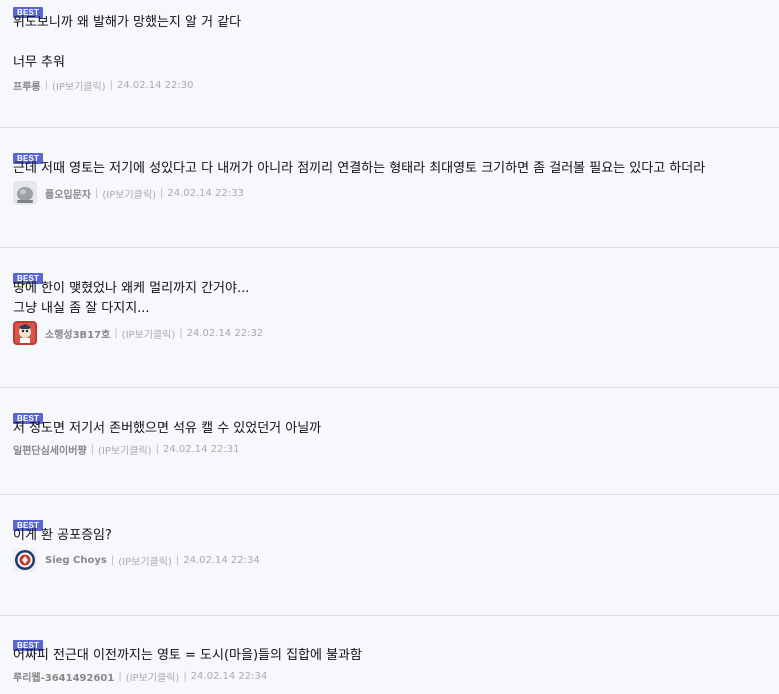 This screenshot has height=694, width=779. I want to click on circle-emblem-avatar, so click(25, 560).